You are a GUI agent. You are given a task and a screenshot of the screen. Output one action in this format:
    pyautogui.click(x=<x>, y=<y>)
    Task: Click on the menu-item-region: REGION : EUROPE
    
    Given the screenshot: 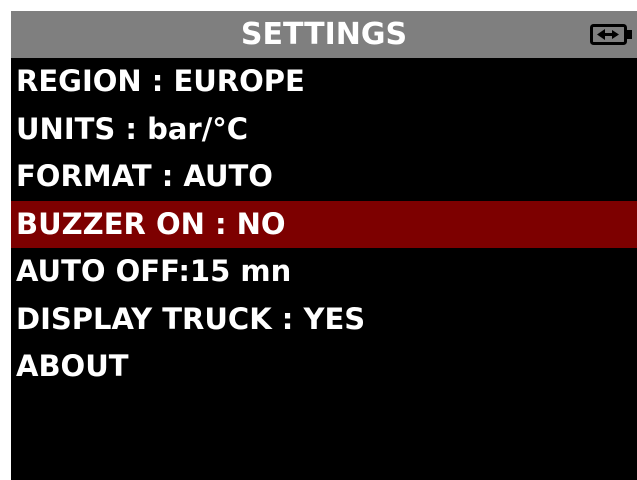 What is the action you would take?
    pyautogui.click(x=324, y=82)
    